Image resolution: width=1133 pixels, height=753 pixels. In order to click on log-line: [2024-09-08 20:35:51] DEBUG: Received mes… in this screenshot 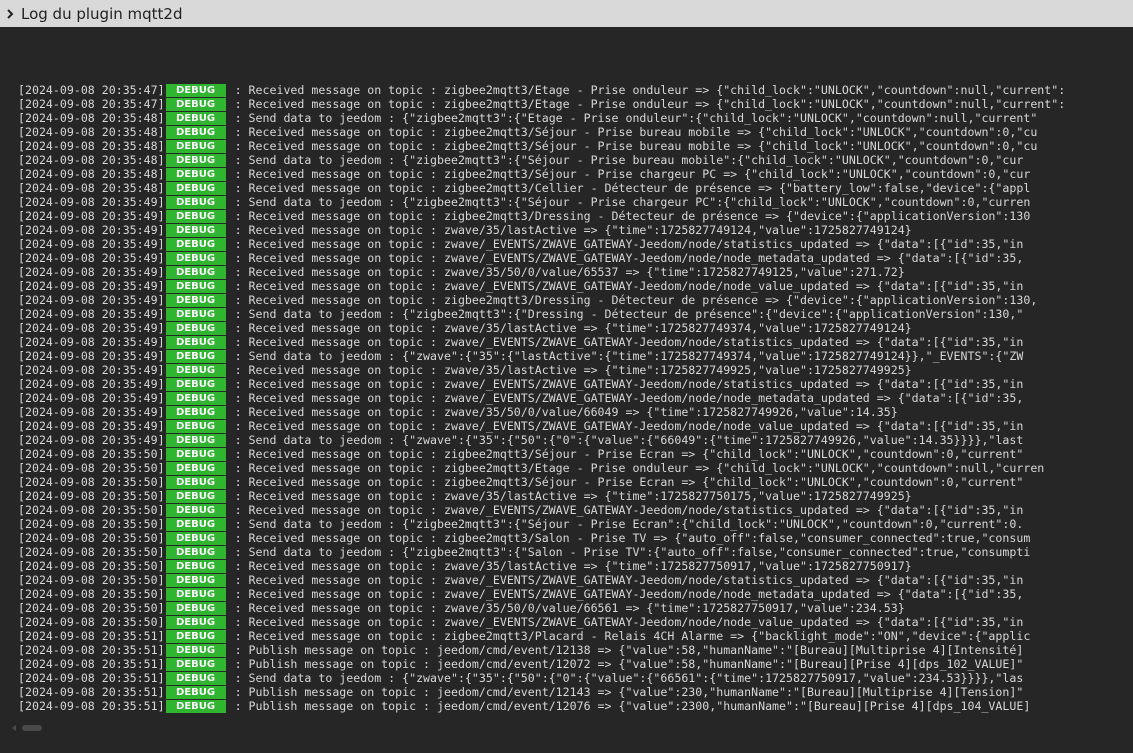, I will do `click(575, 636)`.